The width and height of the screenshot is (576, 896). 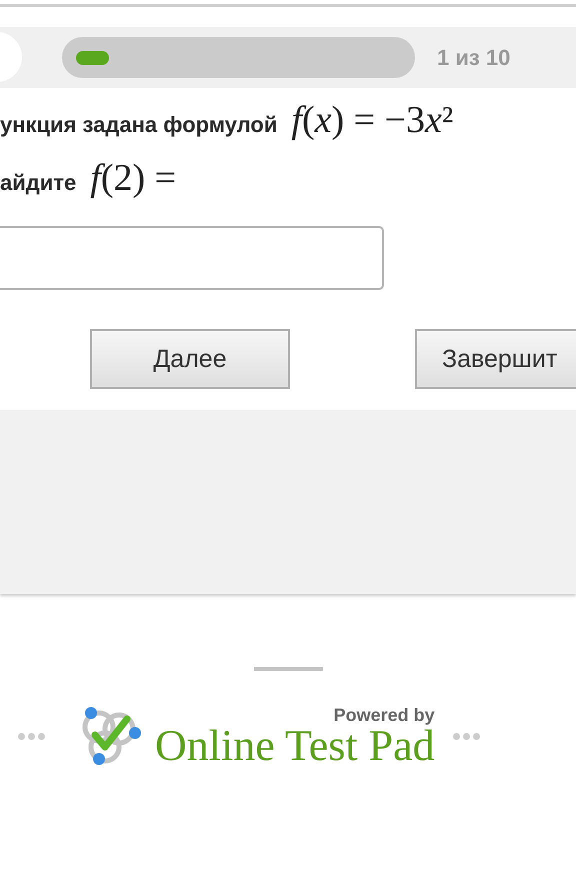 I want to click on nav-button: Завершит, so click(x=495, y=359).